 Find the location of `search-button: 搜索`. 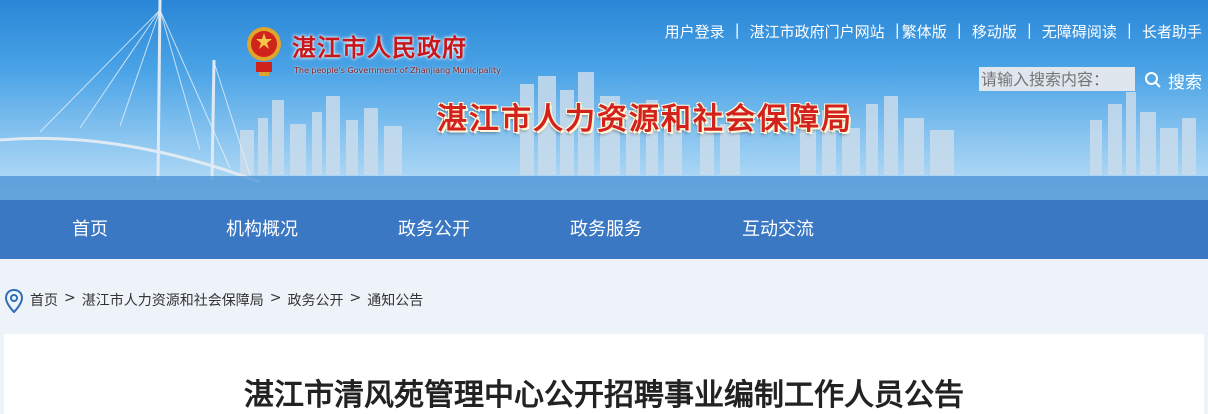

search-button: 搜索 is located at coordinates (1173, 80).